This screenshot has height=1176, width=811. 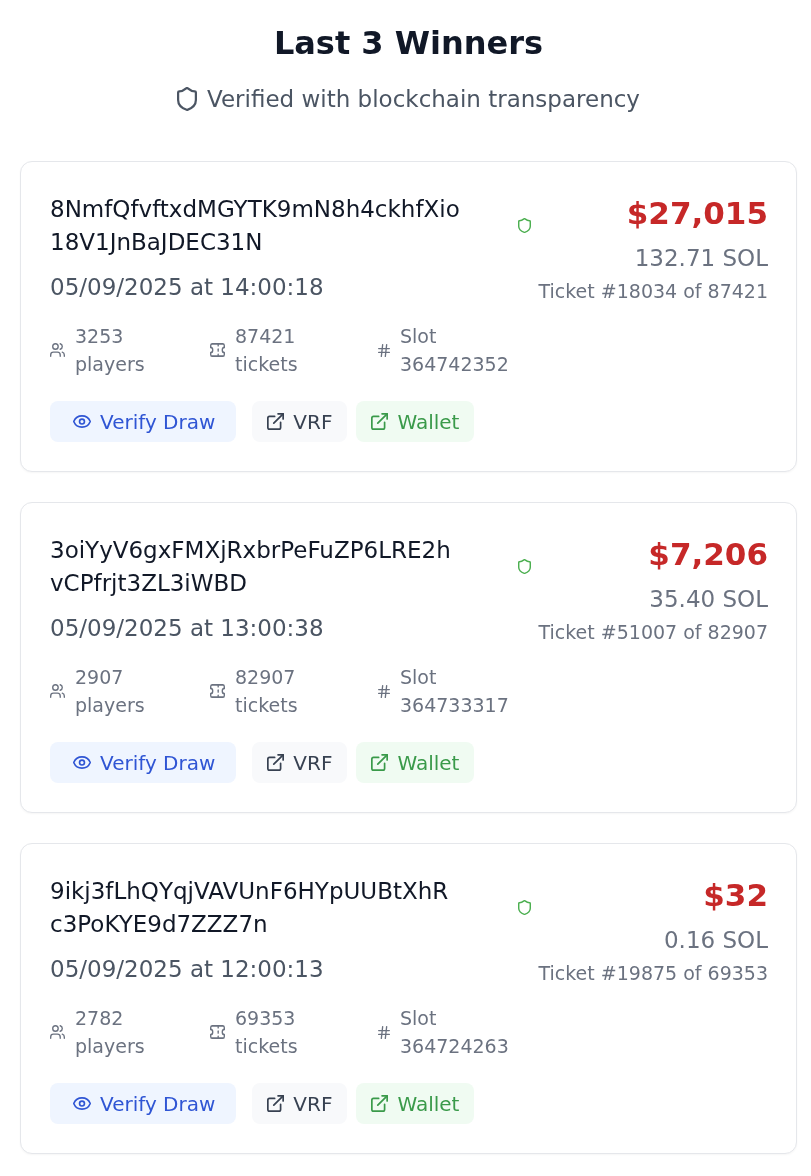 I want to click on ticket-count: 82907 tickets, so click(x=266, y=691).